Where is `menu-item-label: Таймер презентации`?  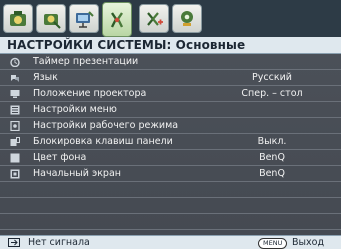
menu-item-label: Таймер презентации is located at coordinates (86, 61).